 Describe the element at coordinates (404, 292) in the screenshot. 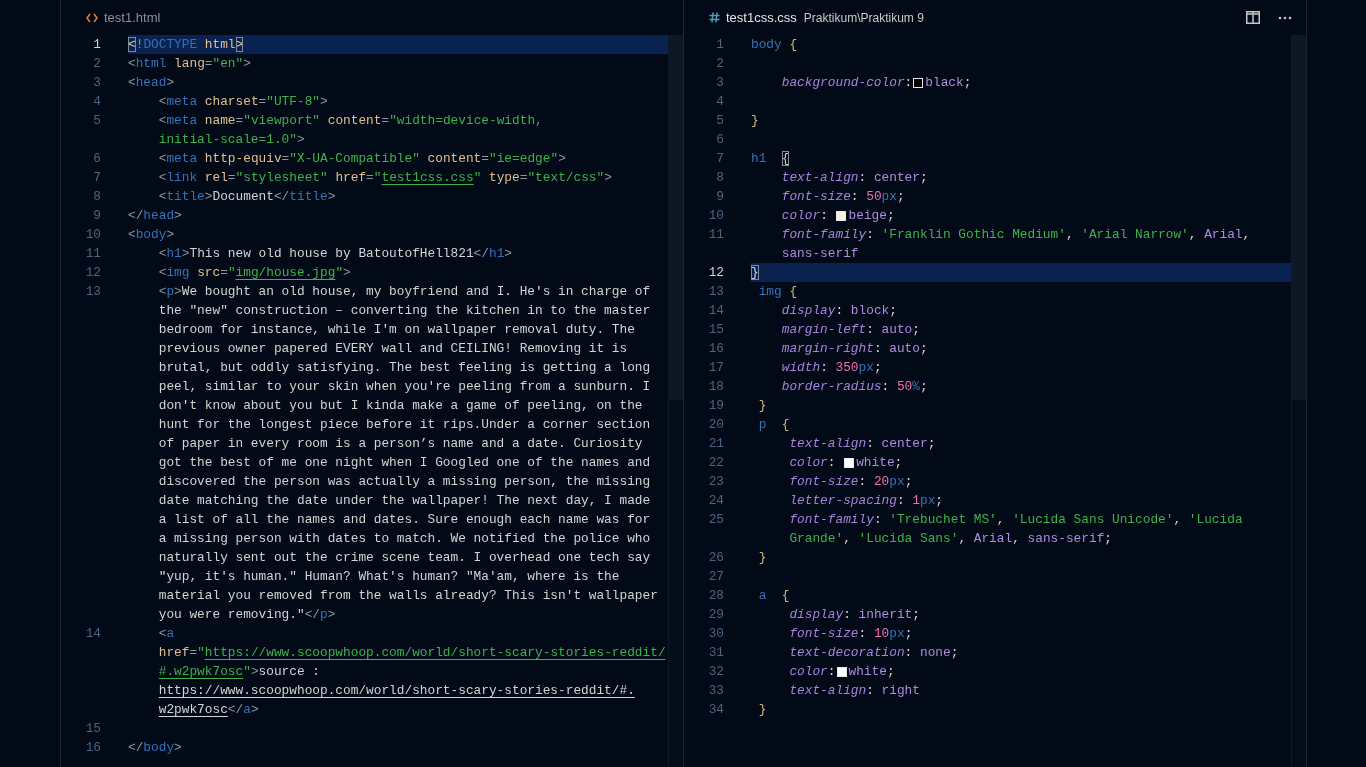

I see `code-line: <p>We bought an old house, my boyfriend and I. He's in charge of` at that location.